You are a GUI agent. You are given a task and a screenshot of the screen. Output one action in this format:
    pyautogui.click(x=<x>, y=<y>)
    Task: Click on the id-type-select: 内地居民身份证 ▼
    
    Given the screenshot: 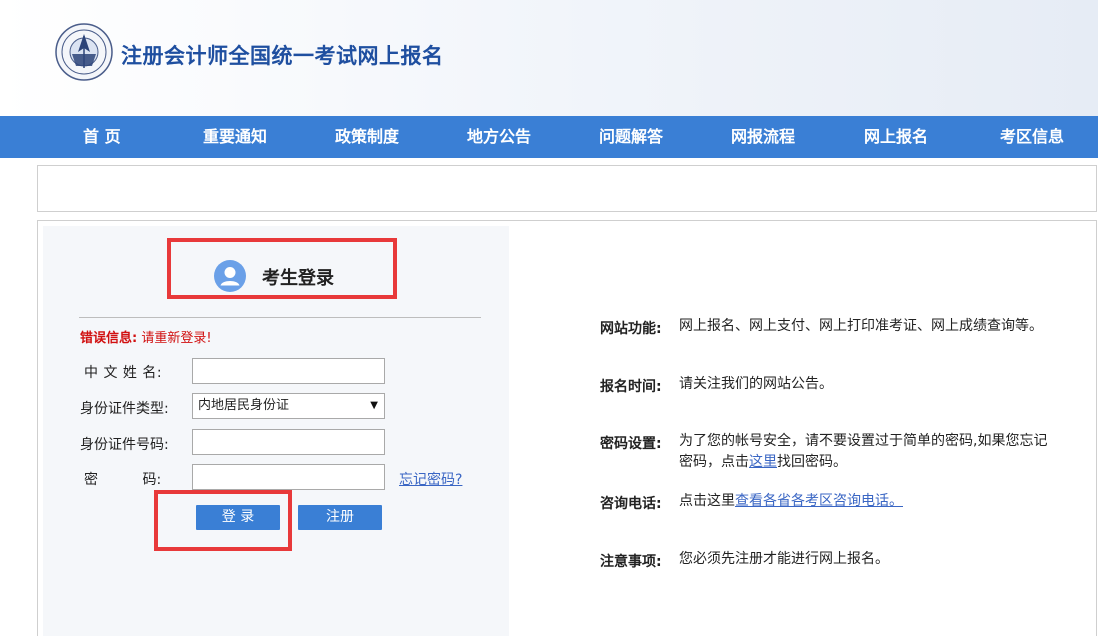 What is the action you would take?
    pyautogui.click(x=288, y=406)
    